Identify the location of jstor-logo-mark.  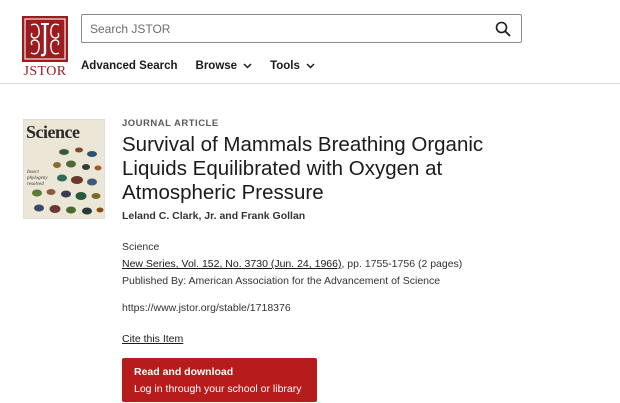
(45, 39).